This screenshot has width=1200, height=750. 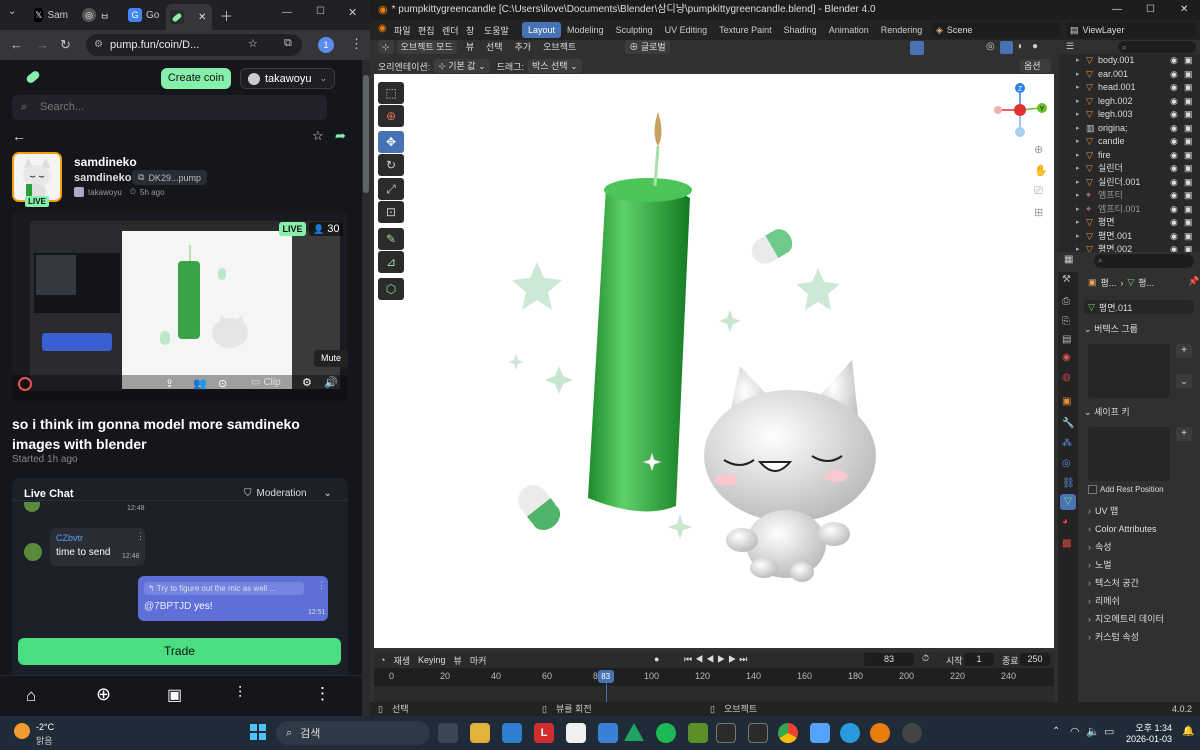 I want to click on particles-tab-icon: ⁂, so click(x=1067, y=443).